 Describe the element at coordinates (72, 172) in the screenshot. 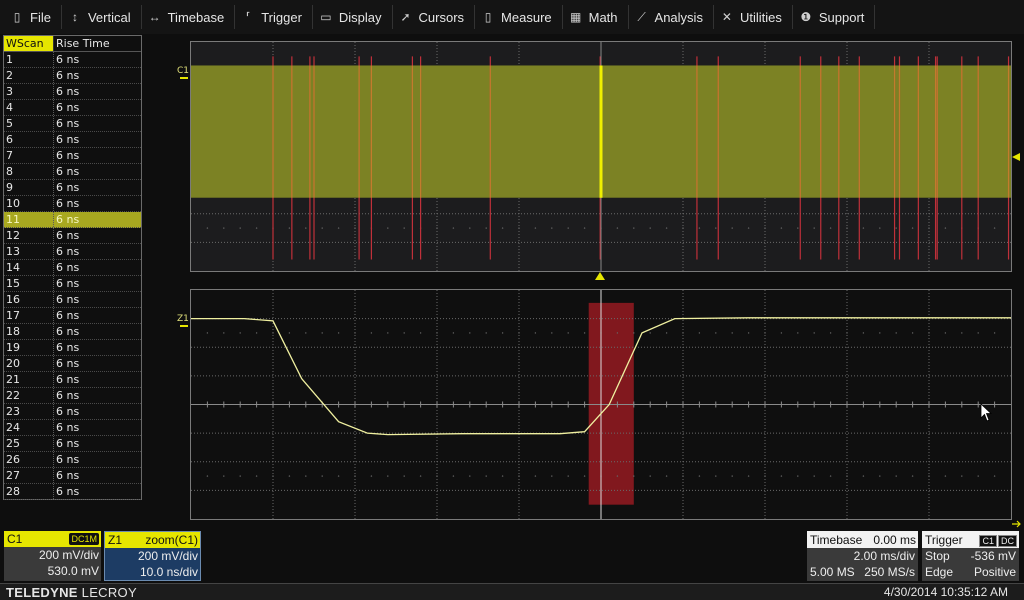

I see `table-row: 86 ns` at that location.